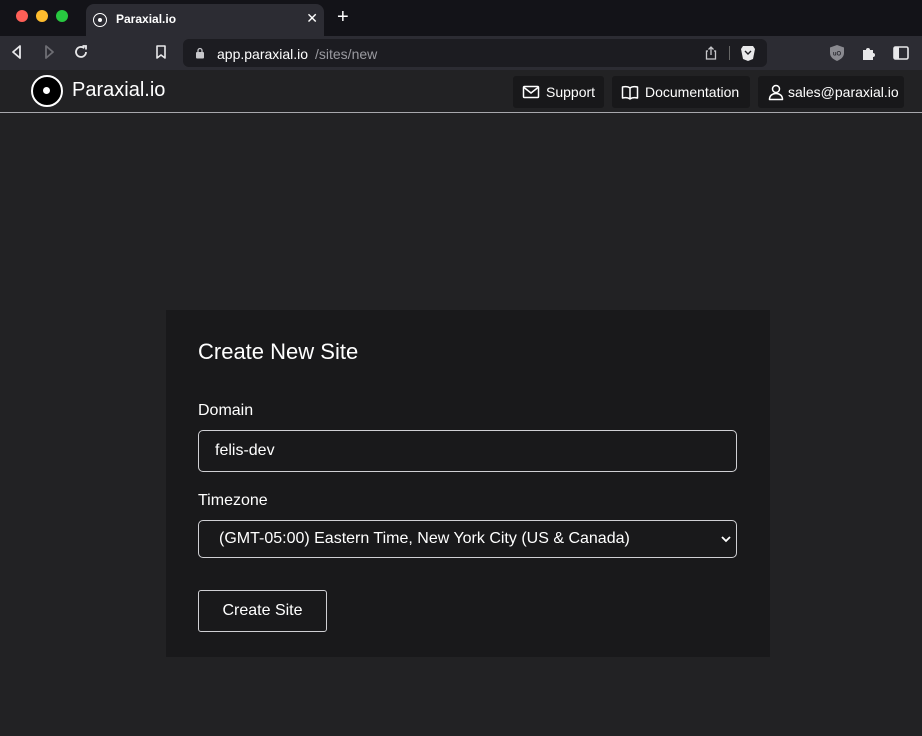  Describe the element at coordinates (146, 19) in the screenshot. I see `tab-title: Paraxial.io` at that location.